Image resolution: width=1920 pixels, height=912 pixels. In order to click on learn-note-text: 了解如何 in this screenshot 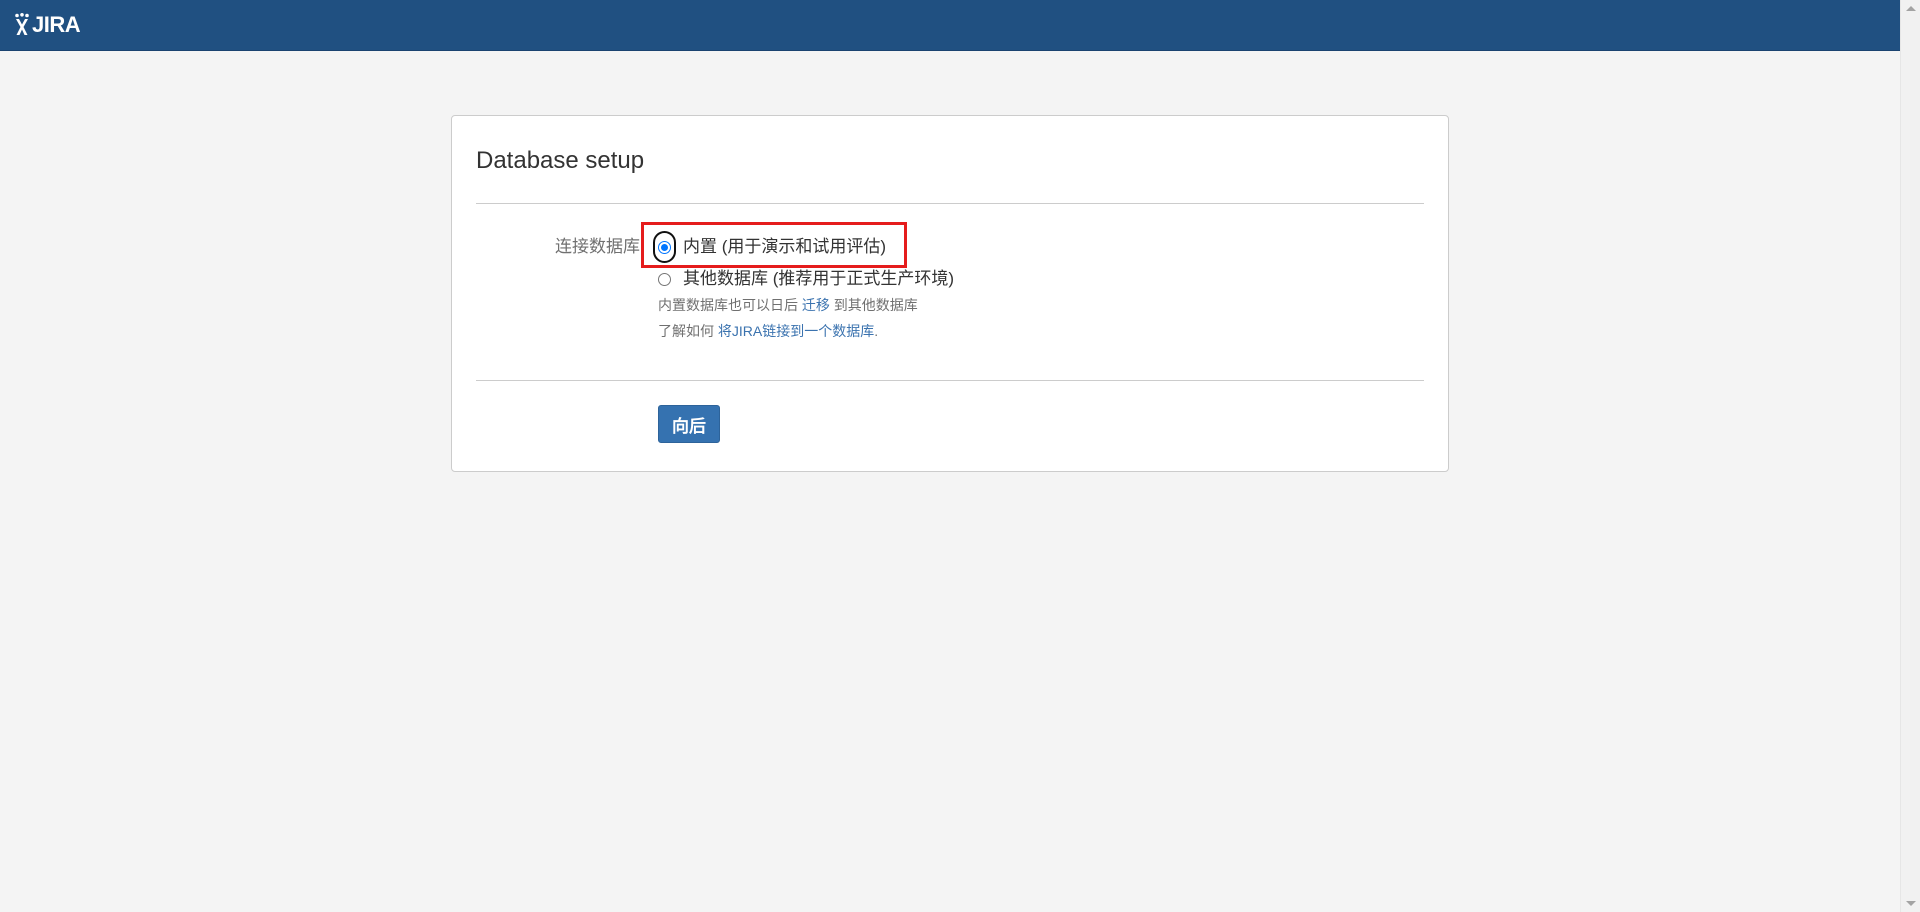, I will do `click(688, 331)`.